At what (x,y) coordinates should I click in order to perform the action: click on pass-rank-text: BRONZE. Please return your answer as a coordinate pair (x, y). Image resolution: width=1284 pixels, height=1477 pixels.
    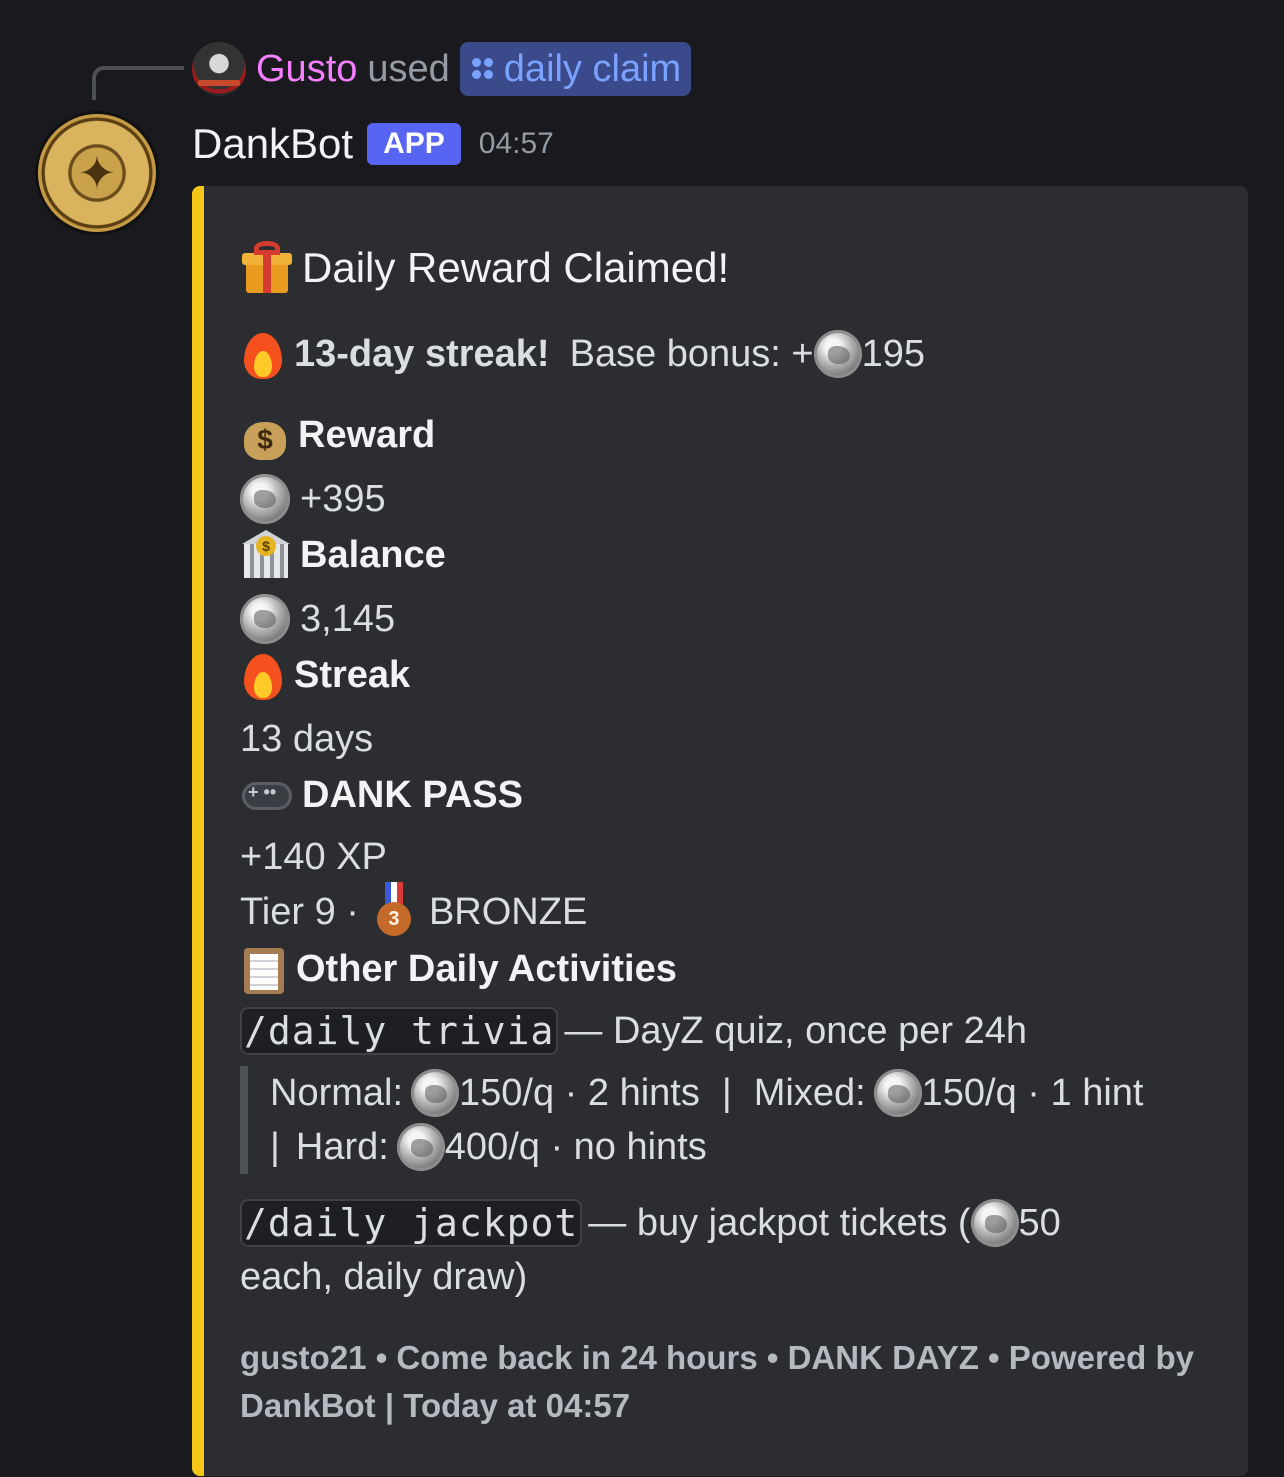
    Looking at the image, I should click on (508, 911).